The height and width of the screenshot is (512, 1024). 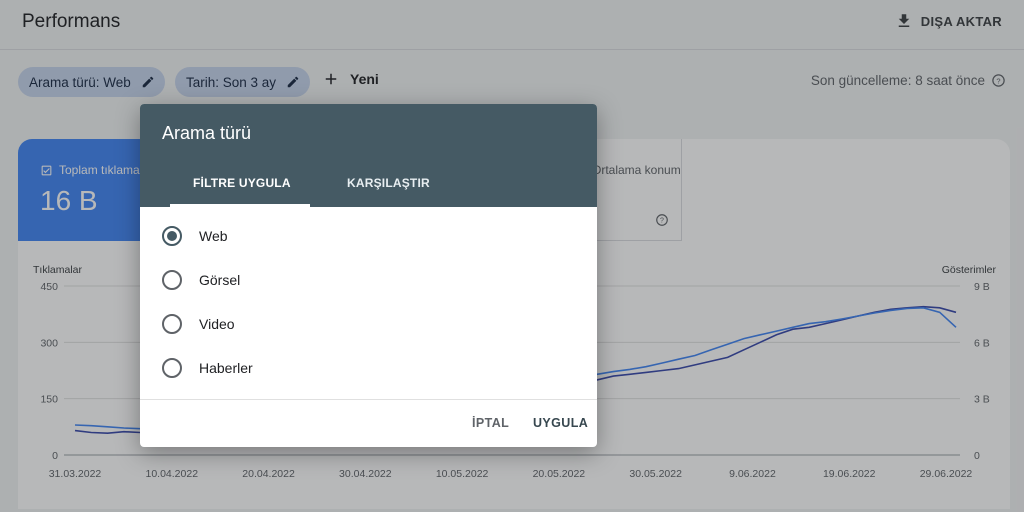 I want to click on radio-image, so click(x=172, y=280).